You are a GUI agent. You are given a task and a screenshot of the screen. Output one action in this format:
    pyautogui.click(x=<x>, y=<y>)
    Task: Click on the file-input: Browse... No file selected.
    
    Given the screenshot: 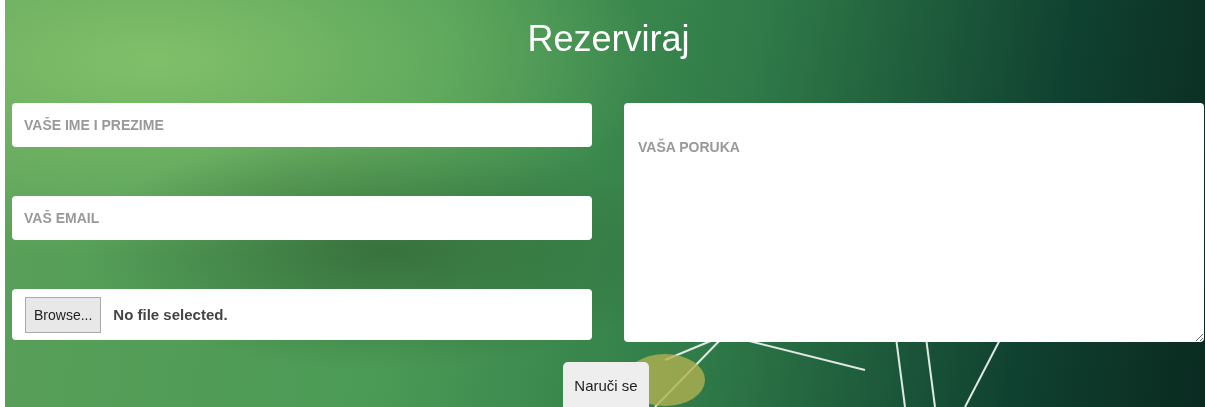 What is the action you would take?
    pyautogui.click(x=302, y=314)
    